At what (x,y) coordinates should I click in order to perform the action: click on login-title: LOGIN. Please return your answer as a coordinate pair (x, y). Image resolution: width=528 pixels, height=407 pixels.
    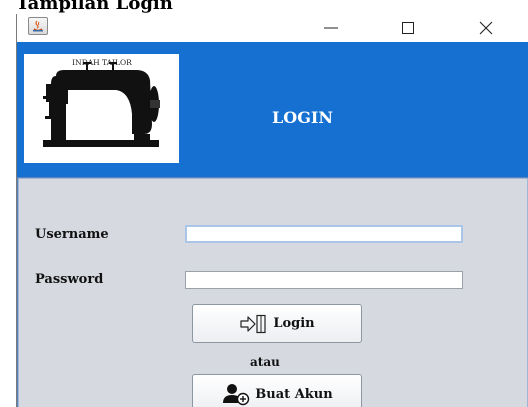
    Looking at the image, I should click on (302, 117).